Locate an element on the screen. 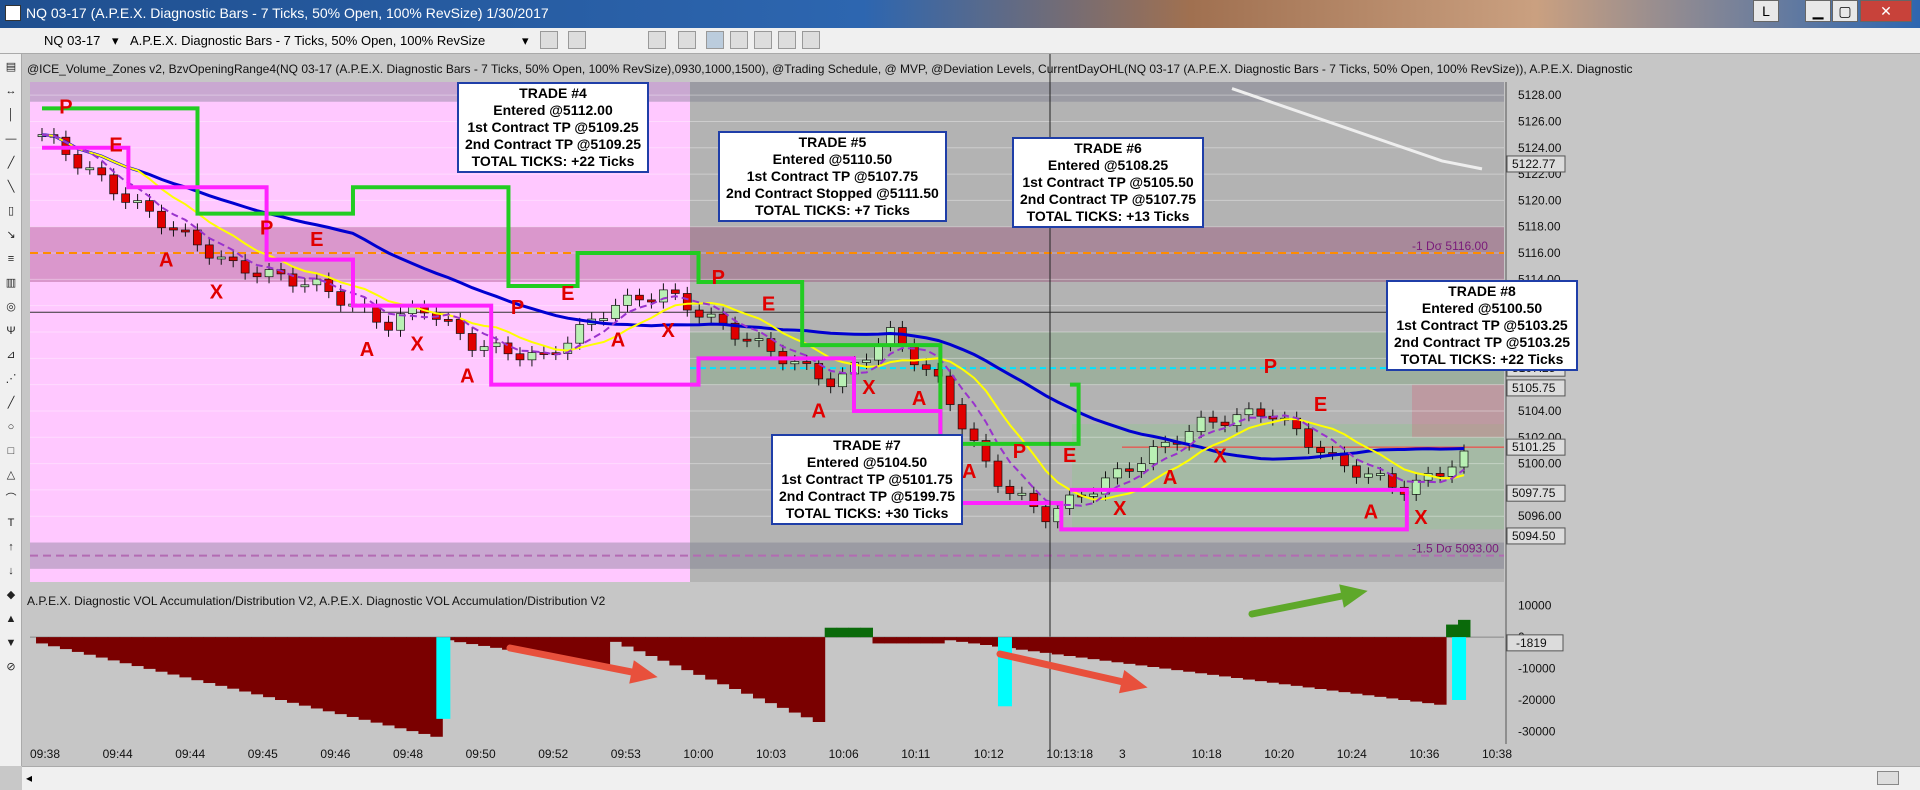 The image size is (1920, 790). crosshair-icon is located at coordinates (657, 40).